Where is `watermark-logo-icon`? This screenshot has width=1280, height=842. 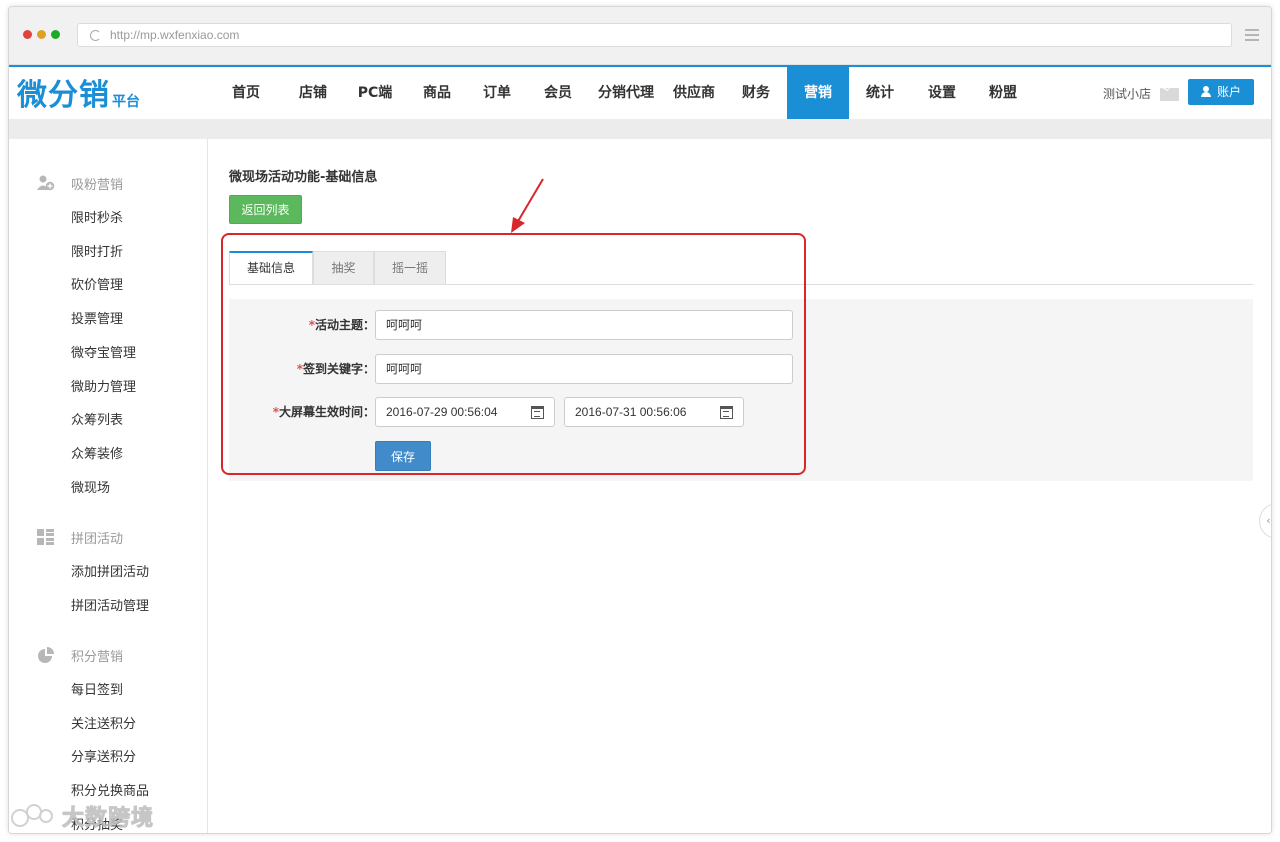
watermark-logo-icon is located at coordinates (32, 815).